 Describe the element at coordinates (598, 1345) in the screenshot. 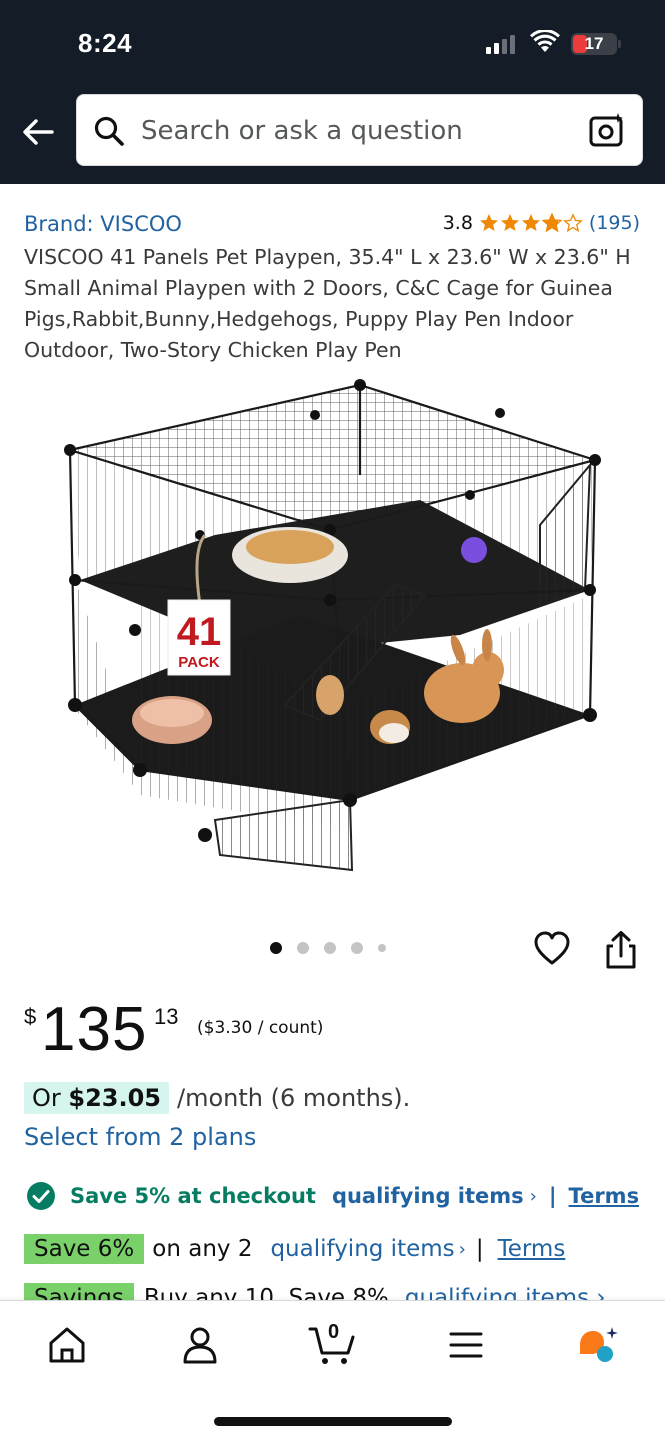

I see `rufus-icon` at that location.